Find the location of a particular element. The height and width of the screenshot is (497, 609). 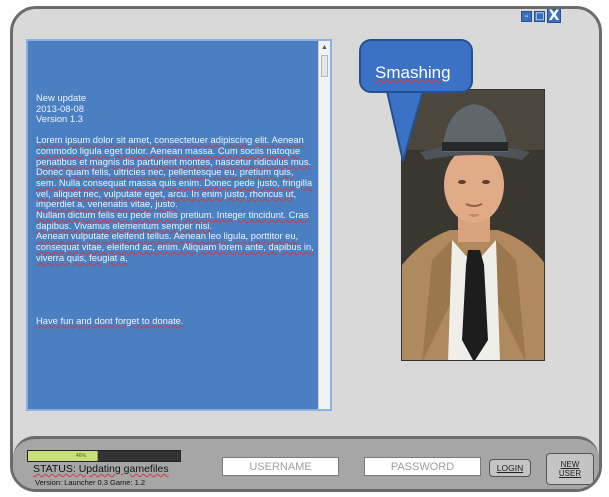

progress-percent: 46% is located at coordinates (81, 456).